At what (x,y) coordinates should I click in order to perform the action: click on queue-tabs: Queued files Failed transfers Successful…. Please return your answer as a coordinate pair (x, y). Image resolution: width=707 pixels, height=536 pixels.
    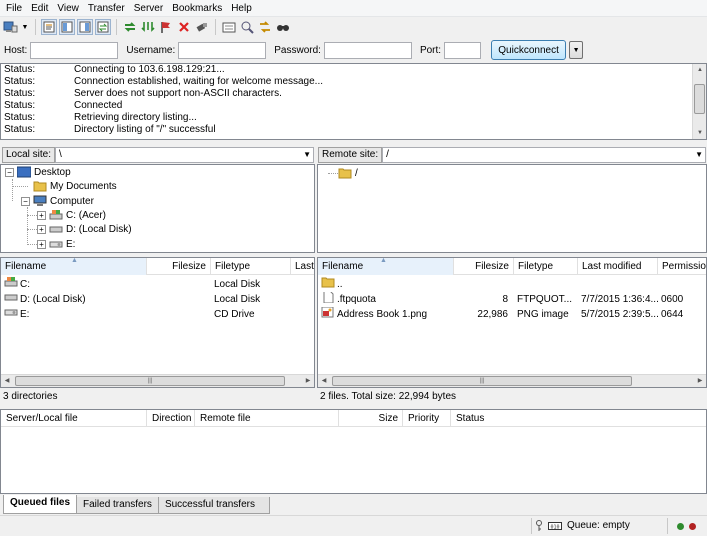
    Looking at the image, I should click on (353, 504).